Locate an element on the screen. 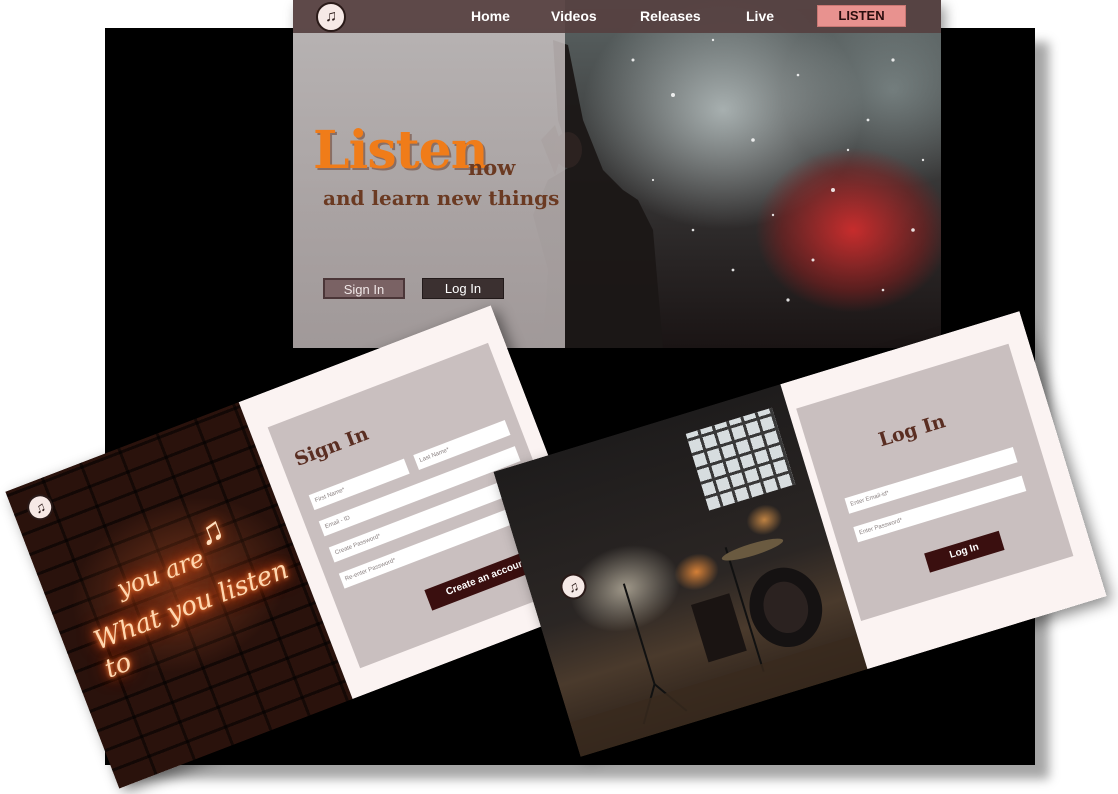 This screenshot has height=794, width=1118. log-in-submit-button: Log In is located at coordinates (964, 551).